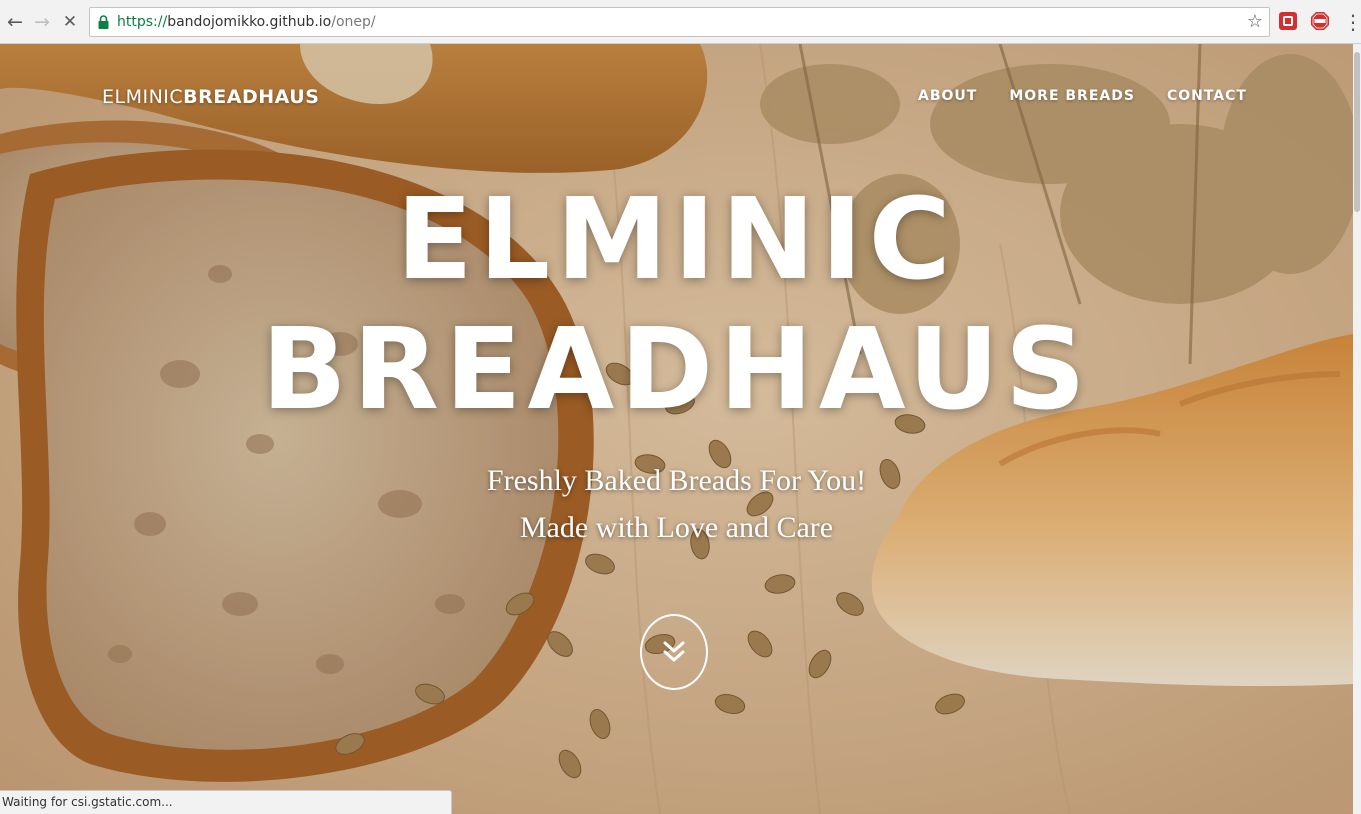 The width and height of the screenshot is (1361, 814). What do you see at coordinates (676, 240) in the screenshot?
I see `hero-headline-line-1: ELMINIC` at bounding box center [676, 240].